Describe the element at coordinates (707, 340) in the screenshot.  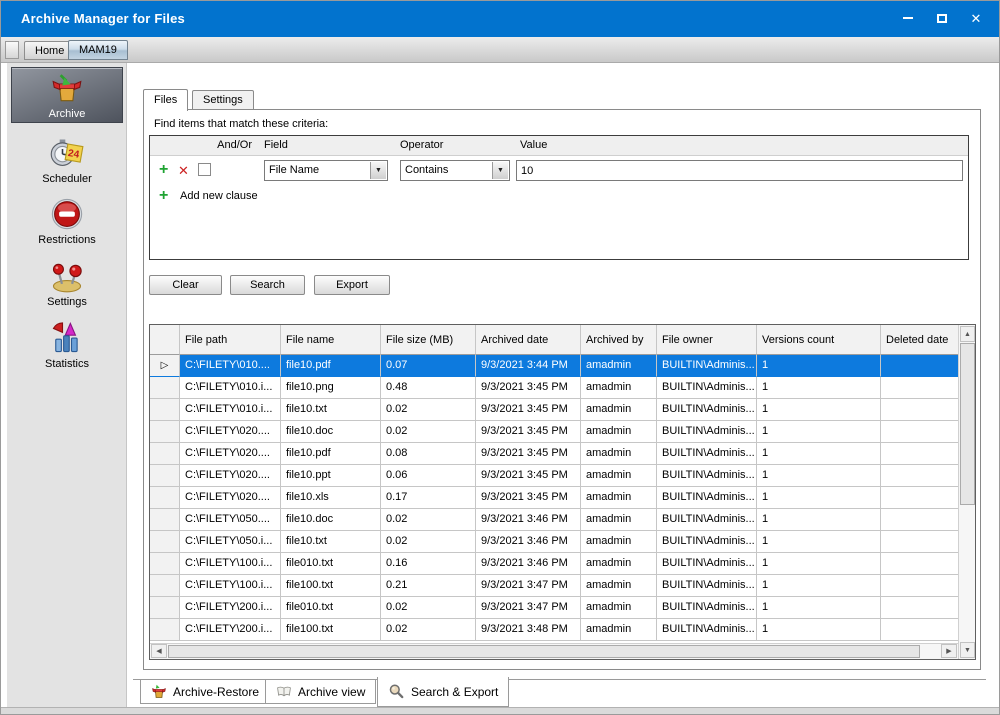
I see `column-header: File owner` at that location.